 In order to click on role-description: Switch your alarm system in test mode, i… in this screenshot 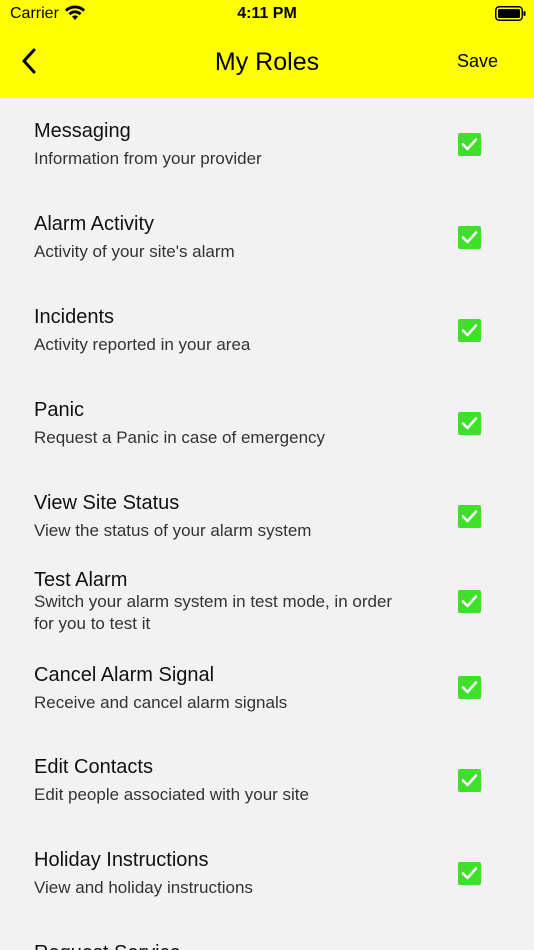, I will do `click(213, 612)`.